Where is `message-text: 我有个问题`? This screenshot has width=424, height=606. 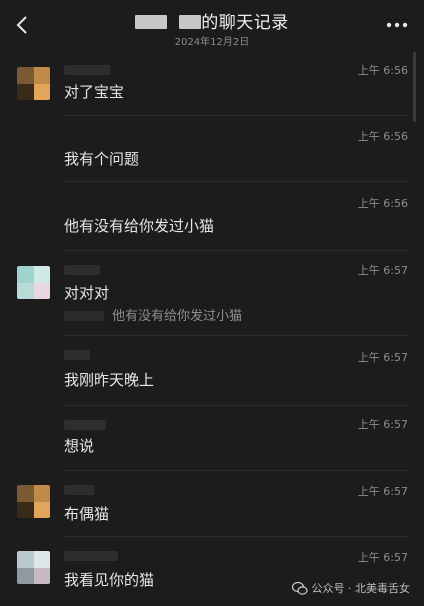 message-text: 我有个问题 is located at coordinates (102, 159).